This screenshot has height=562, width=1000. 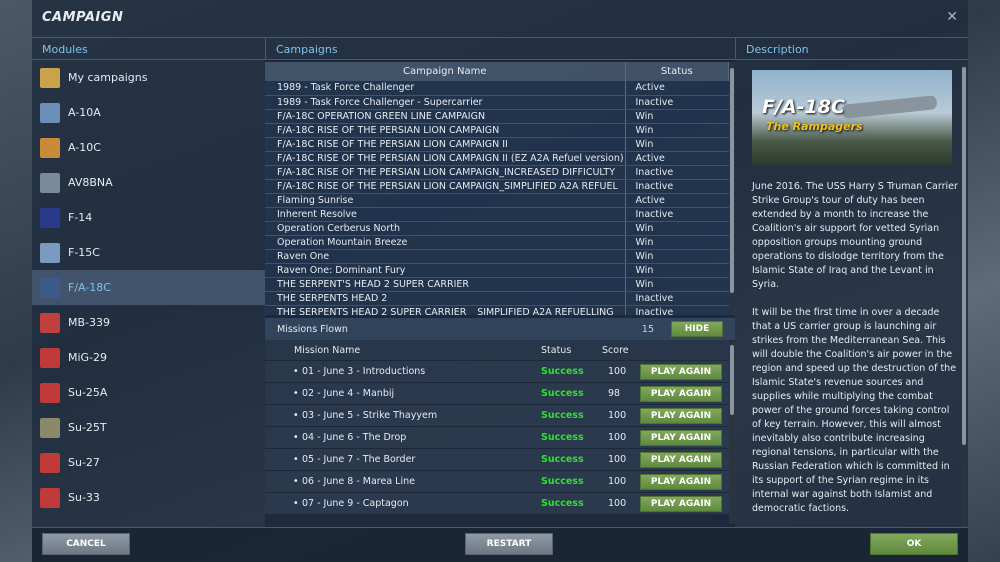 What do you see at coordinates (509, 544) in the screenshot?
I see `restart-button: RESTART` at bounding box center [509, 544].